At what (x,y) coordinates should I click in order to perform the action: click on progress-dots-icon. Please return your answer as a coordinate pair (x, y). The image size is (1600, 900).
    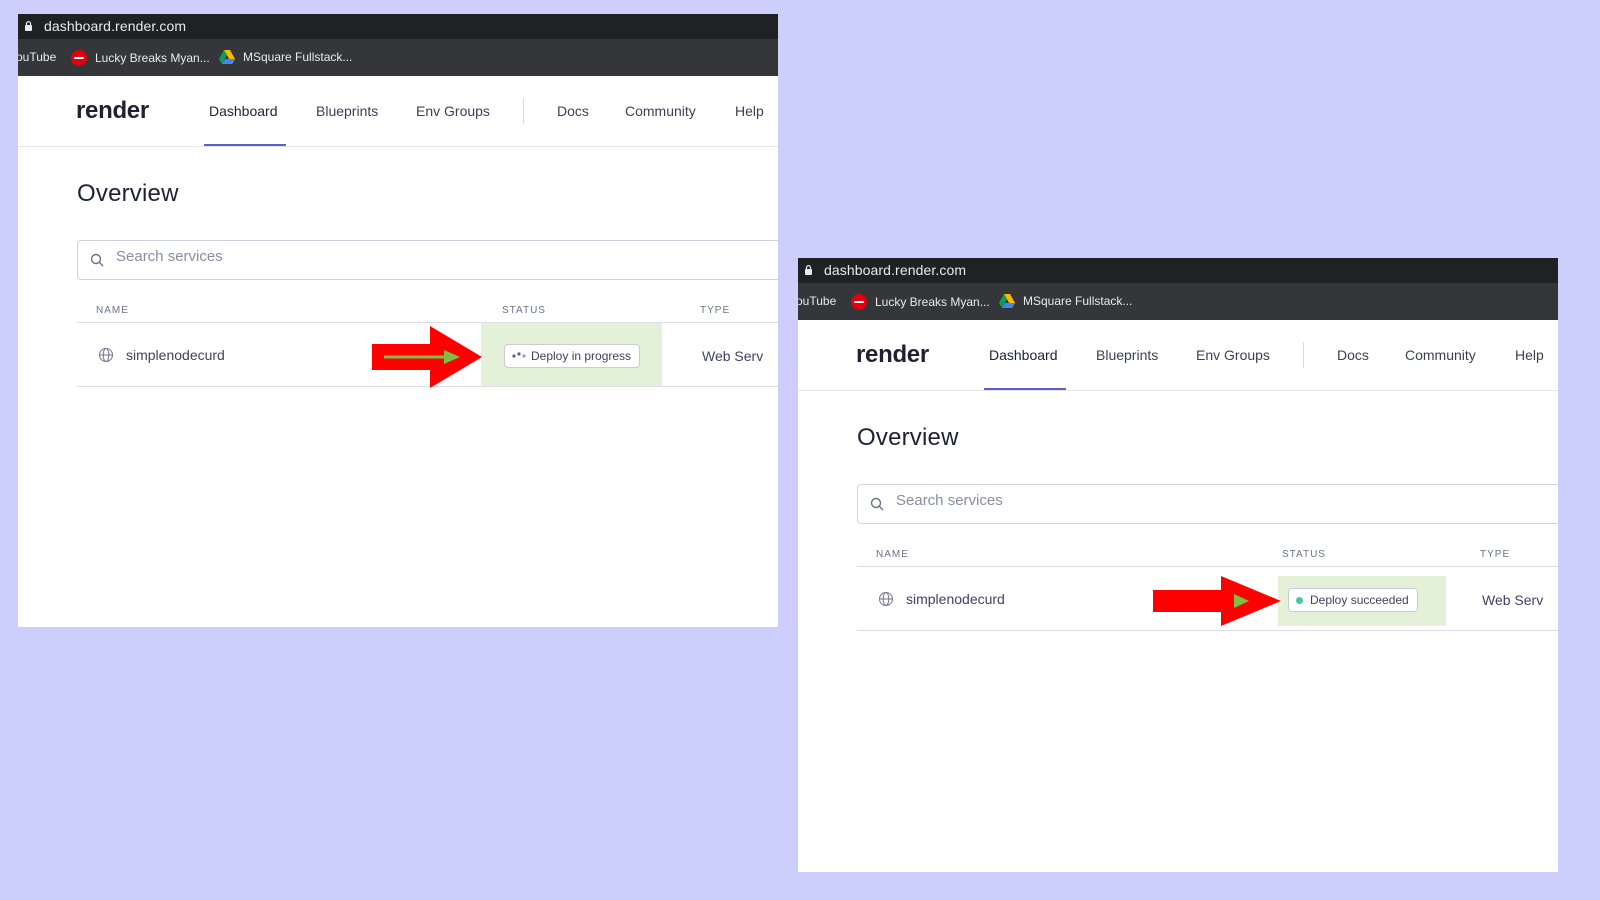
    Looking at the image, I should click on (519, 355).